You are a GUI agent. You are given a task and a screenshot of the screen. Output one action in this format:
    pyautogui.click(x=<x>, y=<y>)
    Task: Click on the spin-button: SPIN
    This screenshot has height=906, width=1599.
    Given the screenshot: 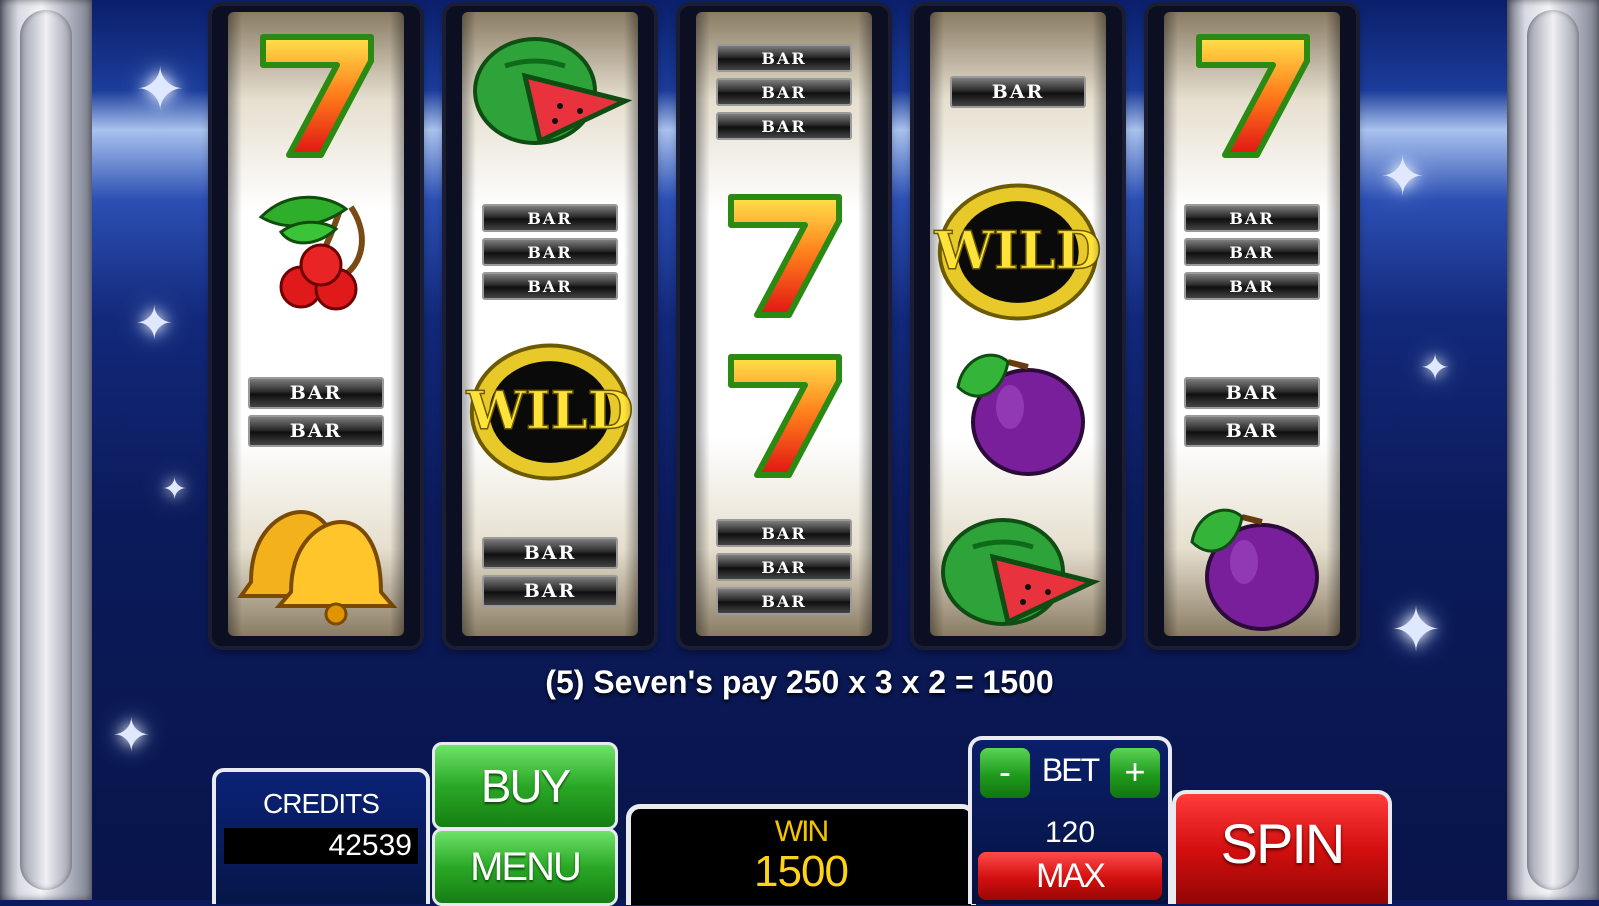 What is the action you would take?
    pyautogui.click(x=1282, y=847)
    